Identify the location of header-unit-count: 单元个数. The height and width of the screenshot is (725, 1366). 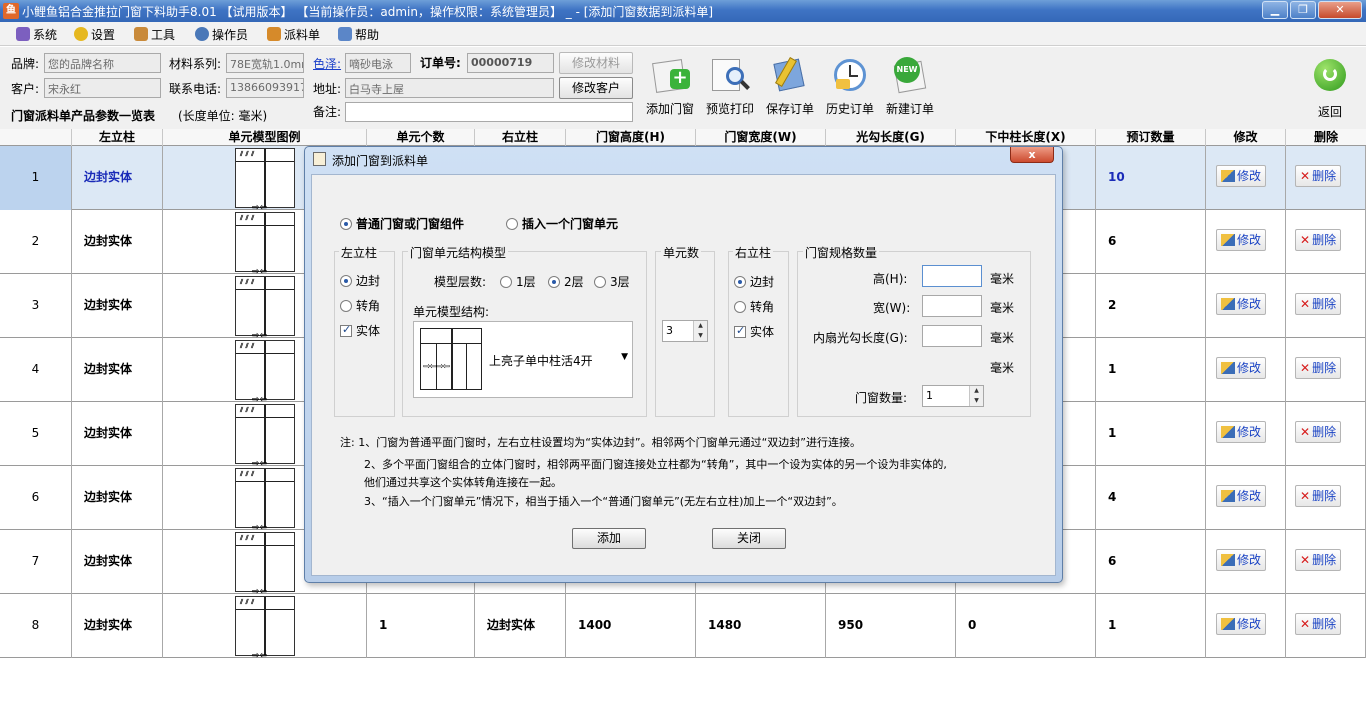
(421, 137).